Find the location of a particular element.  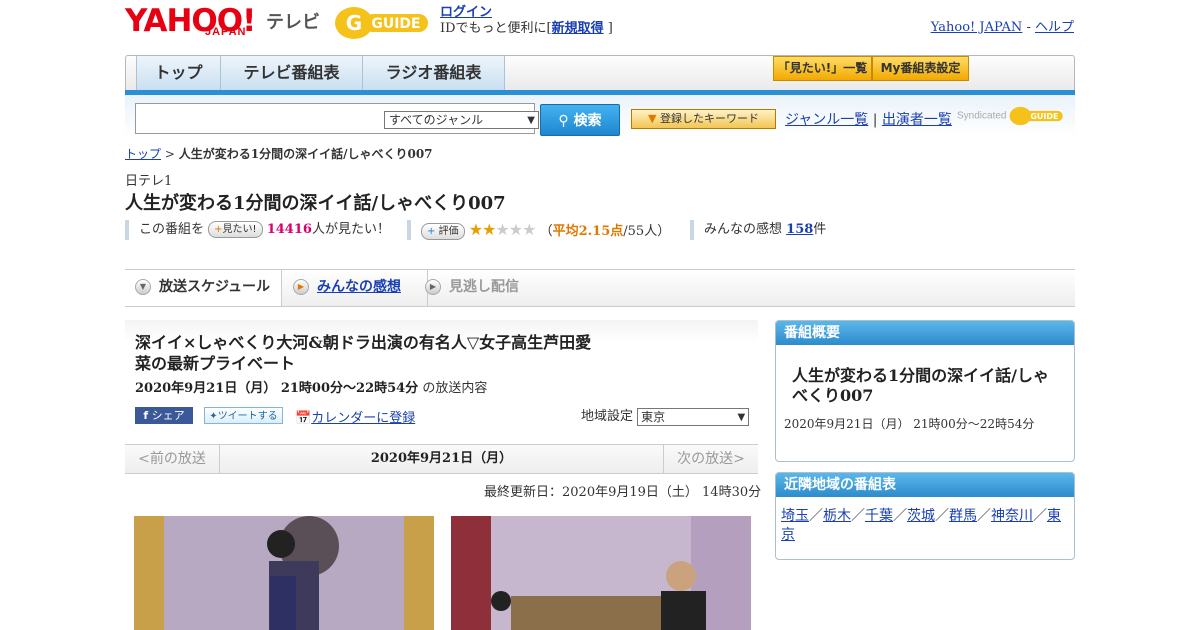

region-link: 神奈川 is located at coordinates (1012, 516).